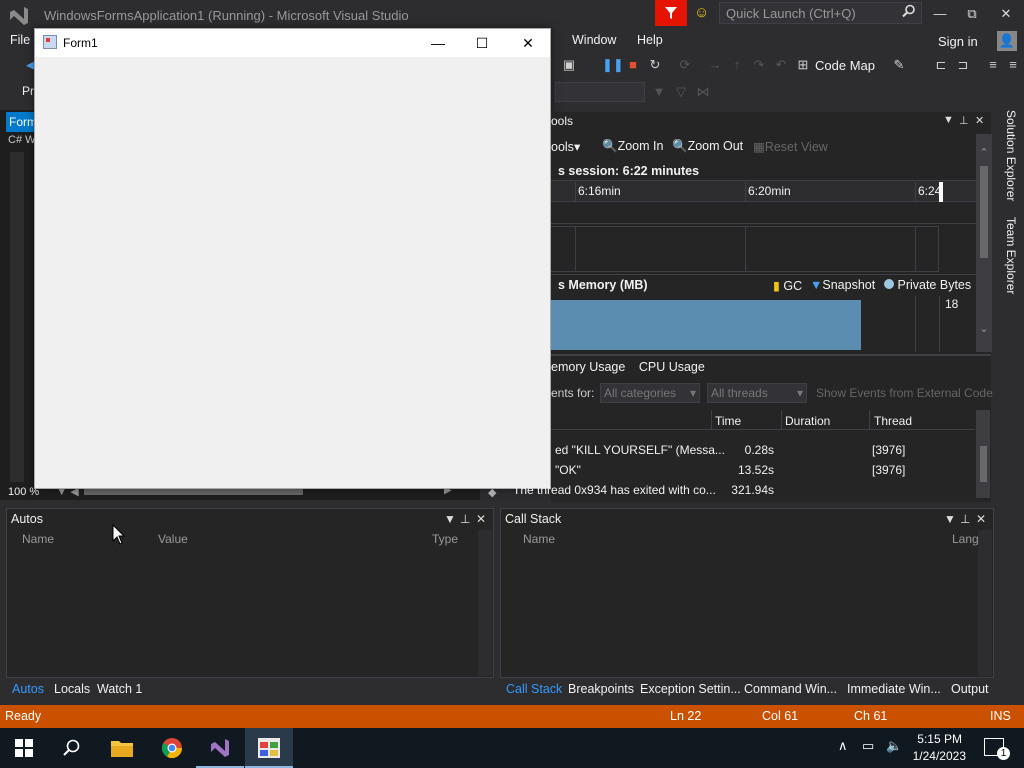  Describe the element at coordinates (984, 152) in the screenshot. I see `scroll-up-icon: ⌃` at that location.